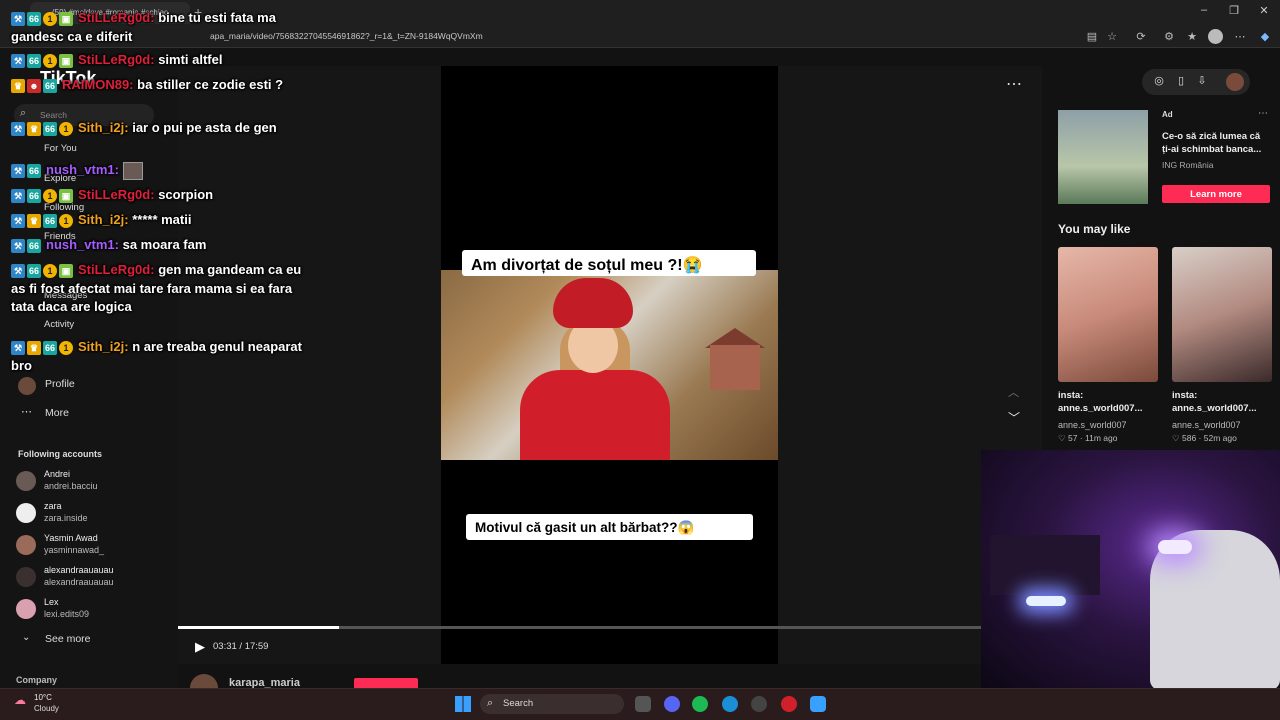 The width and height of the screenshot is (1280, 720). I want to click on chat-text: sa moara fam, so click(164, 244).